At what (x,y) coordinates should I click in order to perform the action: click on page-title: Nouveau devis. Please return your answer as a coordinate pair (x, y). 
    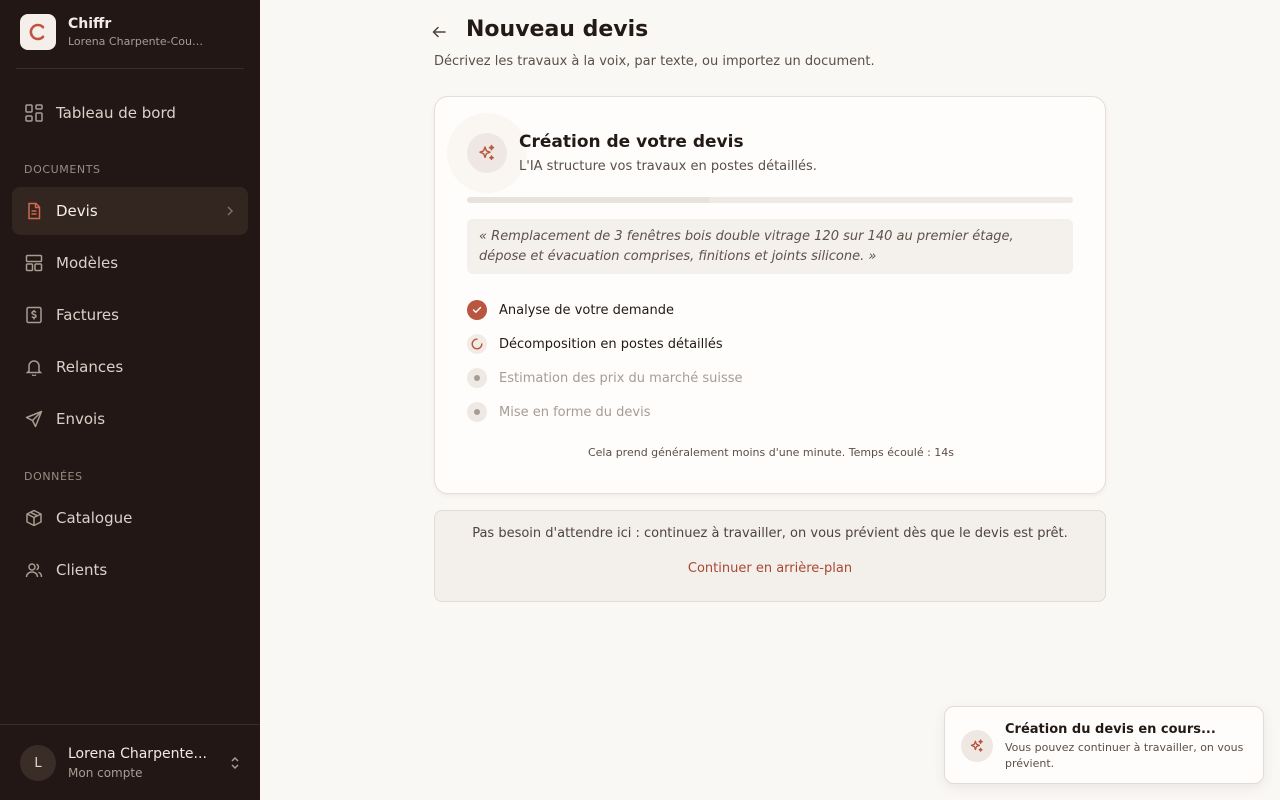
    Looking at the image, I should click on (557, 29).